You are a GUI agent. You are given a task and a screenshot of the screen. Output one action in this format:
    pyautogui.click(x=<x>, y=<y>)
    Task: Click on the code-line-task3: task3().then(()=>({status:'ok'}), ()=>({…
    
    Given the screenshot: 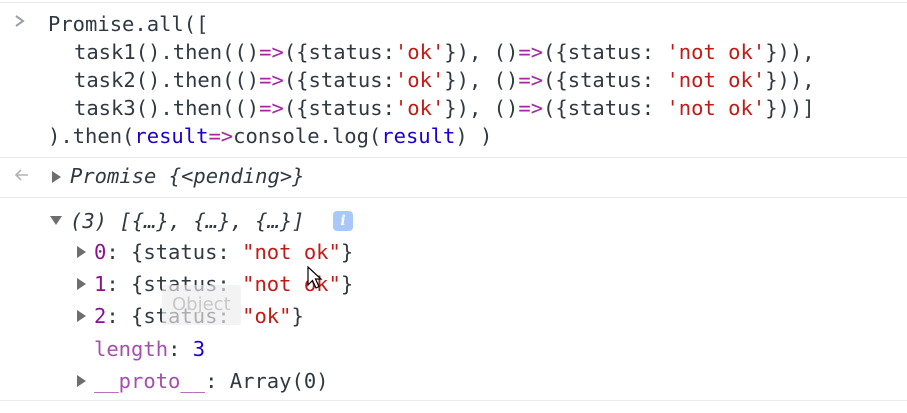 What is the action you would take?
    pyautogui.click(x=444, y=108)
    